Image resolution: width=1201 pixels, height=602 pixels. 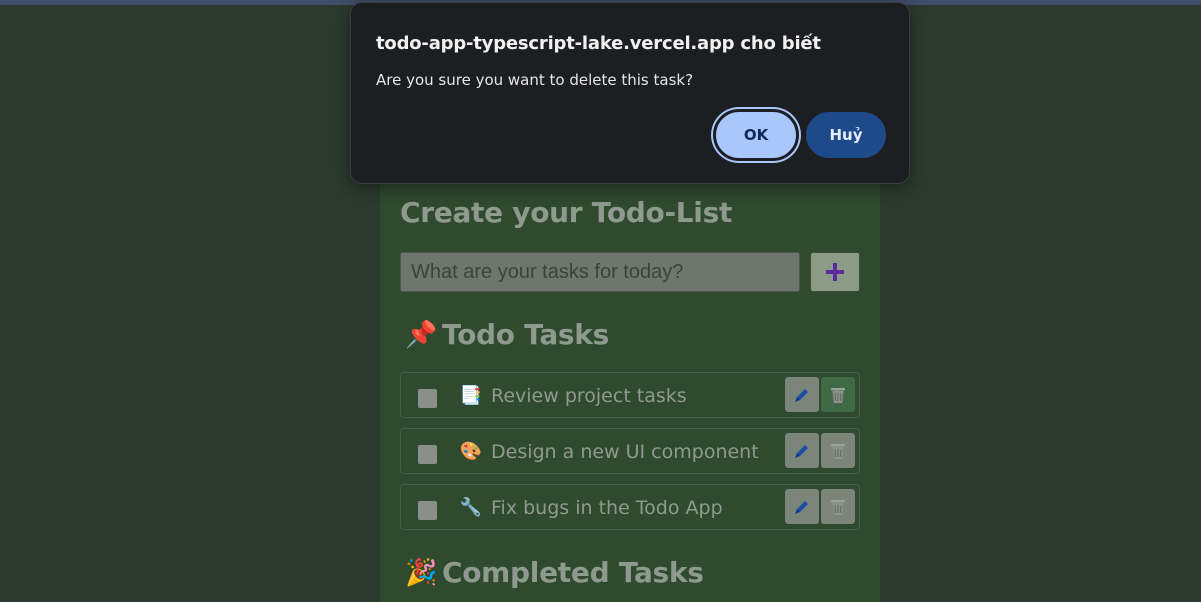 I want to click on task-row: 📑 Review project tasks, so click(x=630, y=395).